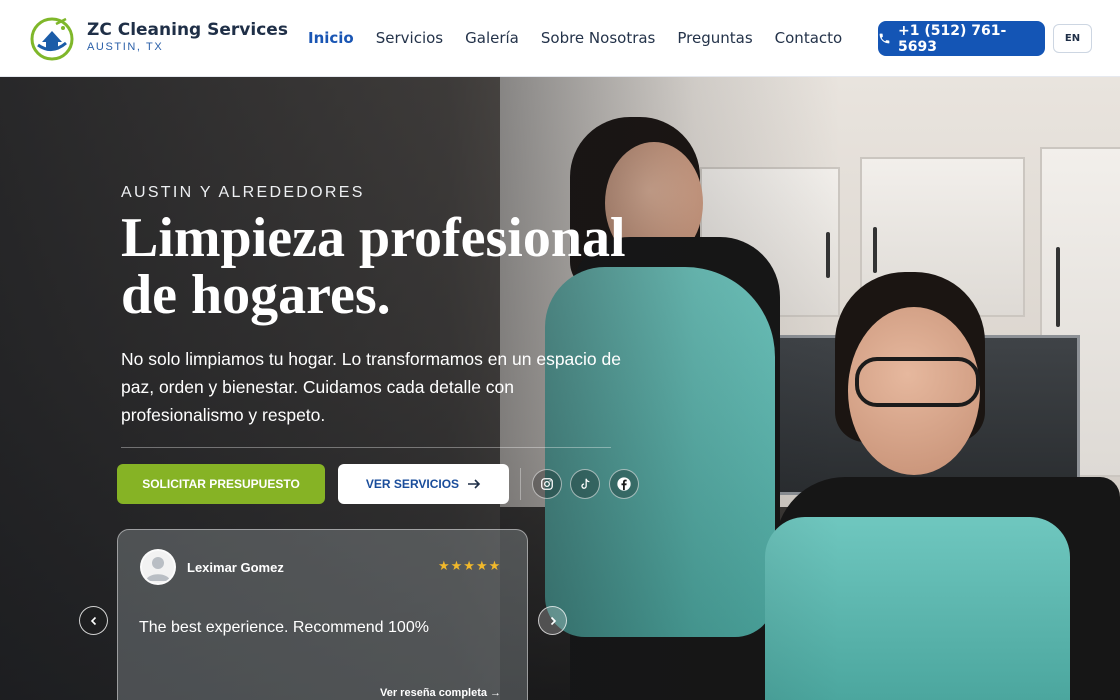 The image size is (1120, 700). What do you see at coordinates (125, 47) in the screenshot?
I see `brand-location: AUSTIN, TX` at bounding box center [125, 47].